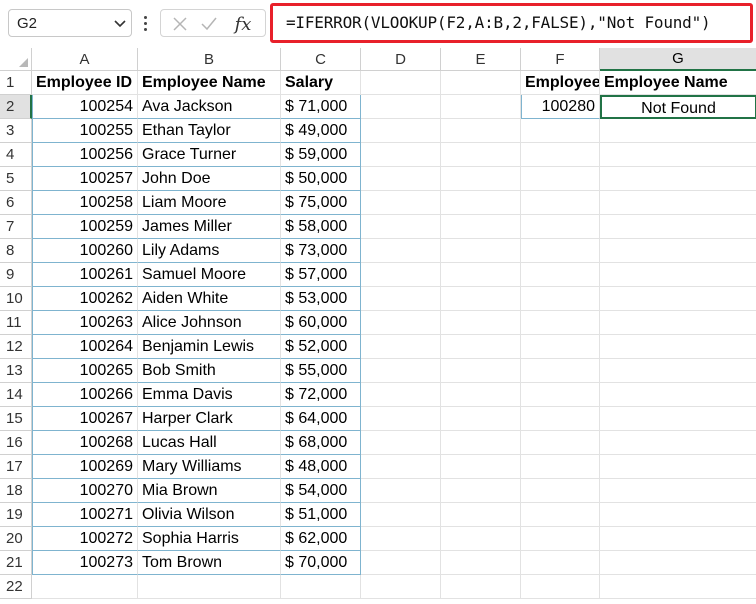 The image size is (756, 604). What do you see at coordinates (209, 299) in the screenshot?
I see `cell-b10: Aiden White` at bounding box center [209, 299].